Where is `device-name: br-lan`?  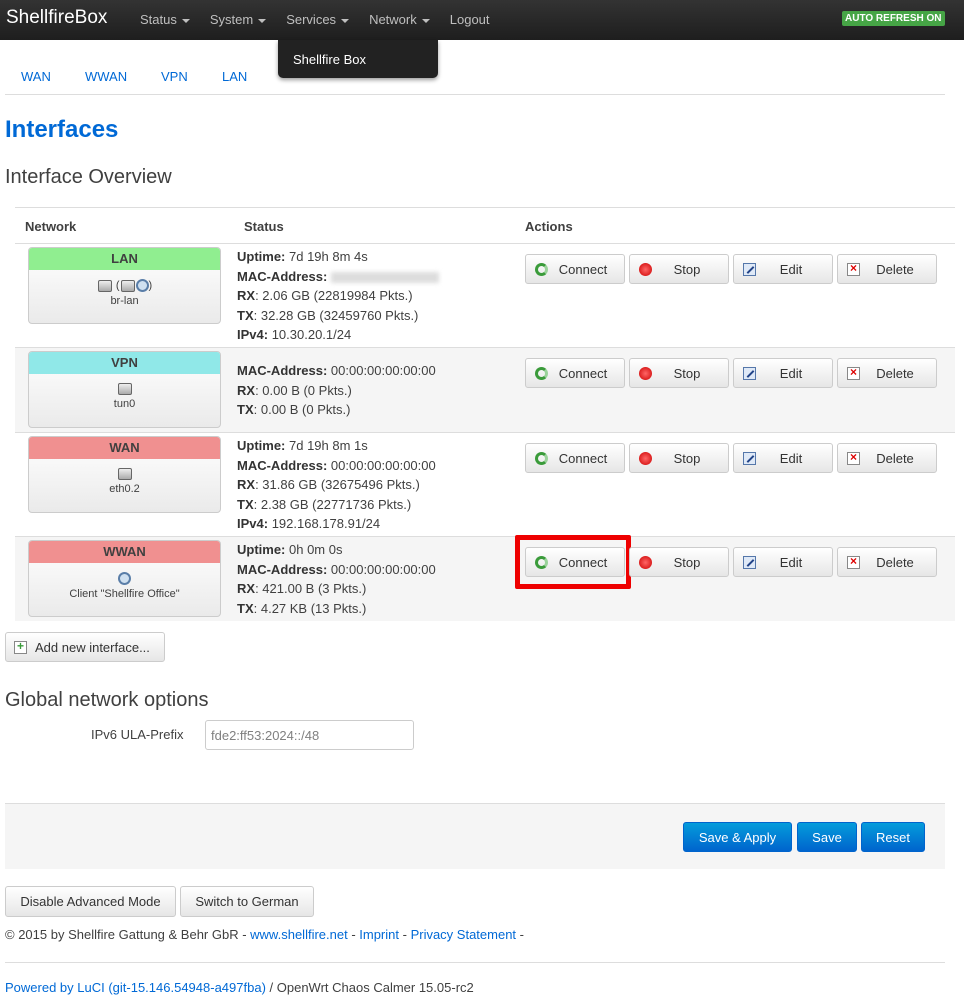
device-name: br-lan is located at coordinates (124, 301).